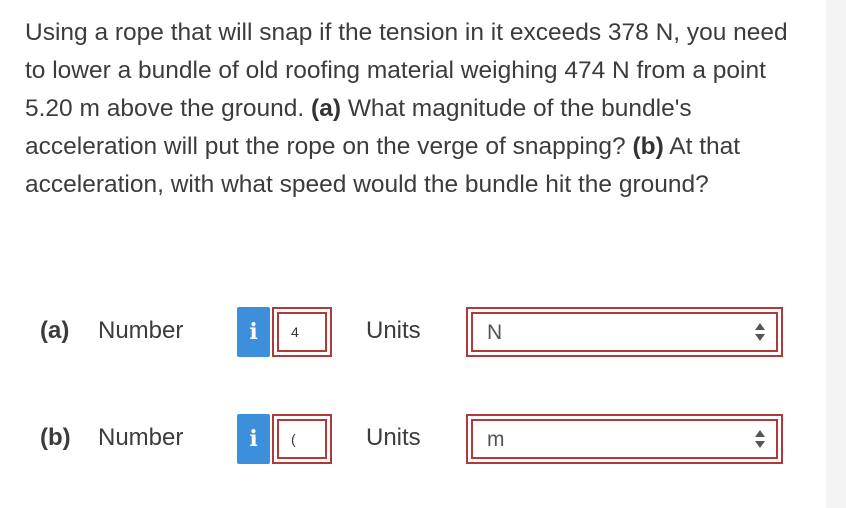  I want to click on part-label: (a), so click(55, 330).